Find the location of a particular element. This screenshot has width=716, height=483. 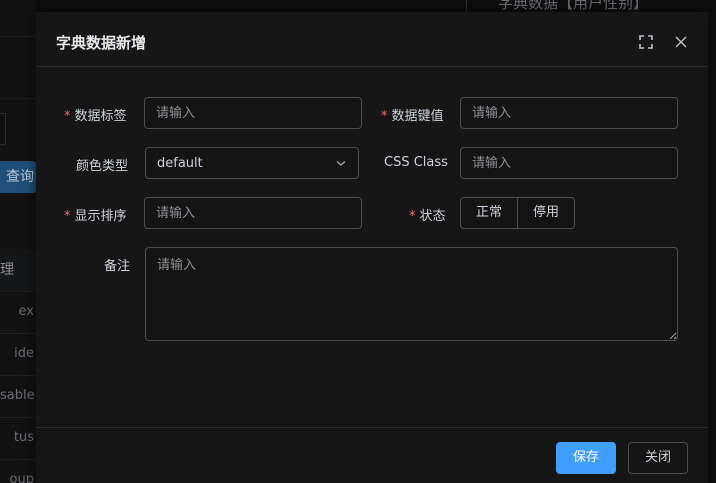

sort-input is located at coordinates (253, 213).